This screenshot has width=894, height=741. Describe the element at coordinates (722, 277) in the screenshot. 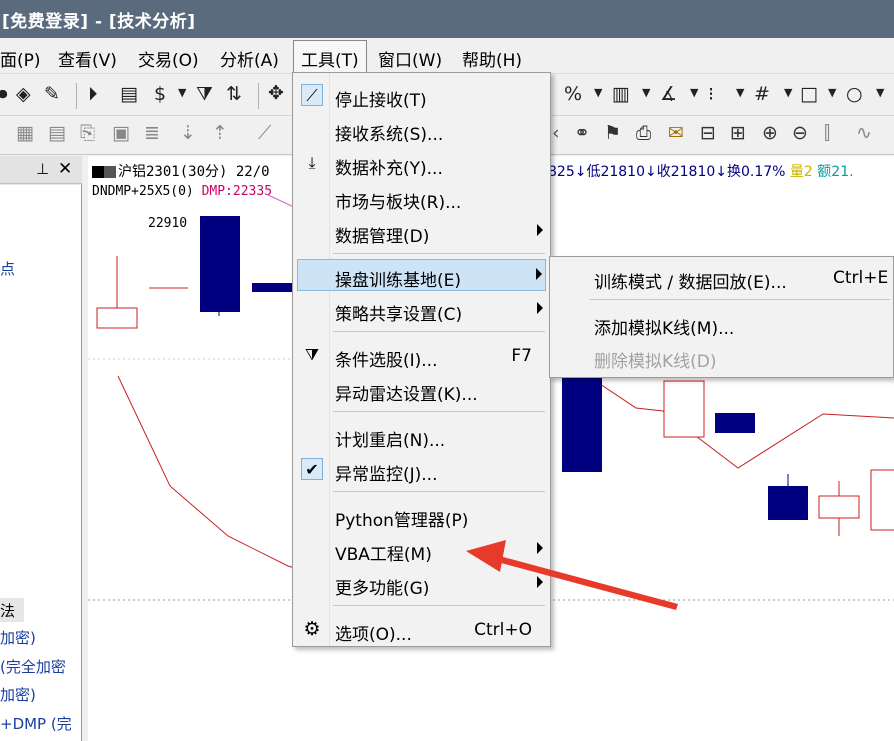

I see `submenu-item-training-mode: 训练模式 / 数据回放(E)... Ctrl+E` at that location.